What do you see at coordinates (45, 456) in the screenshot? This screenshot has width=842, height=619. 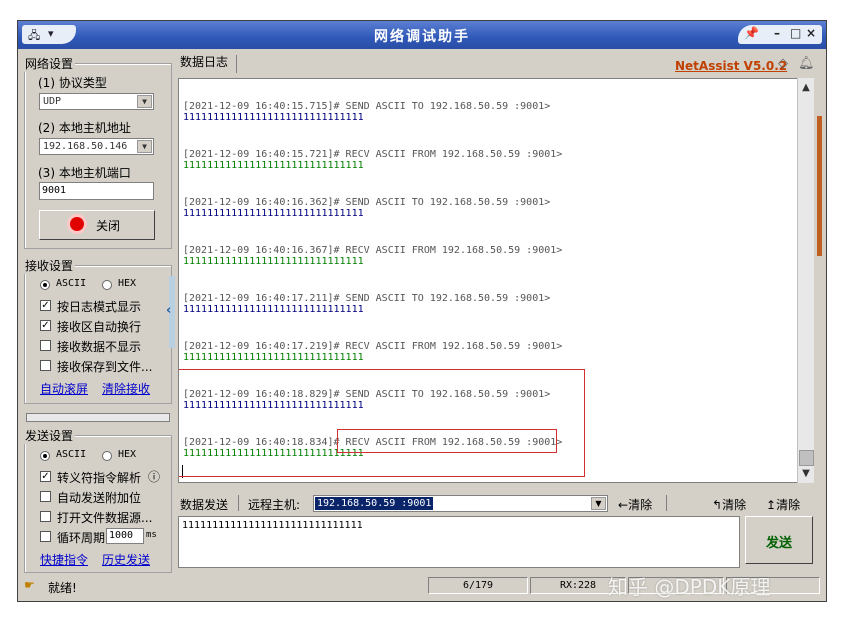 I see `send-ascii-radio` at bounding box center [45, 456].